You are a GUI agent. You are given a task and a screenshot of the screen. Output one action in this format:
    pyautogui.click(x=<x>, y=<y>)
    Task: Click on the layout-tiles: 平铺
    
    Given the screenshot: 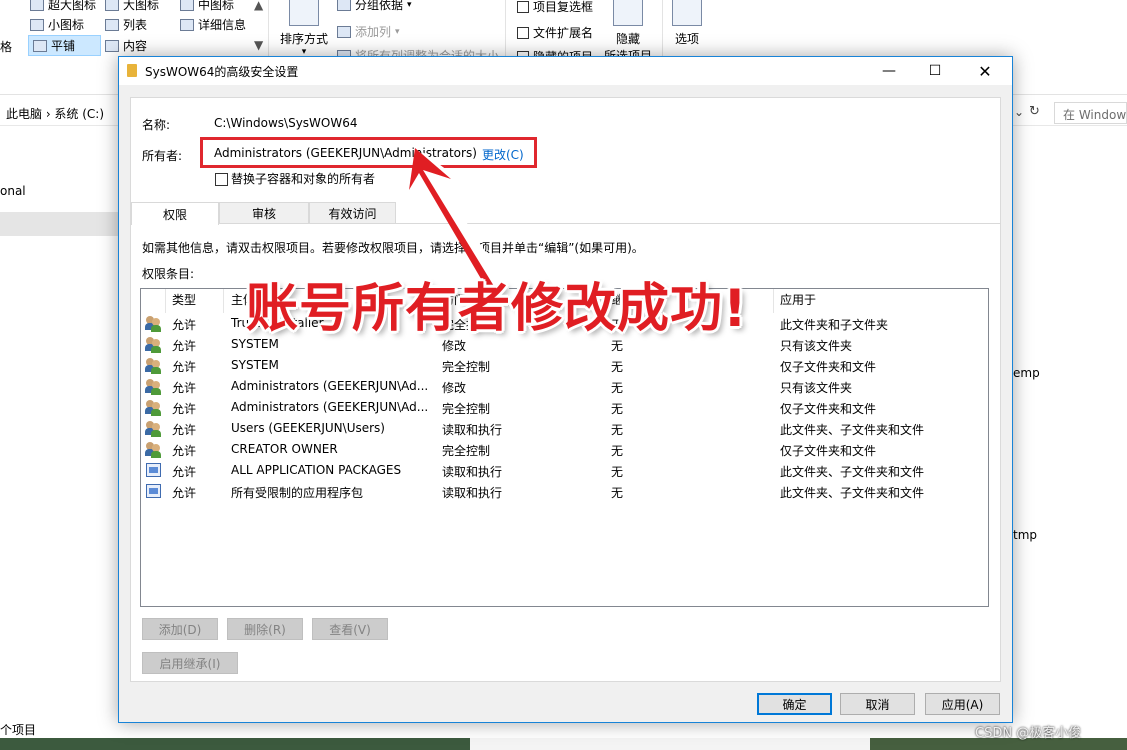 What is the action you would take?
    pyautogui.click(x=64, y=45)
    